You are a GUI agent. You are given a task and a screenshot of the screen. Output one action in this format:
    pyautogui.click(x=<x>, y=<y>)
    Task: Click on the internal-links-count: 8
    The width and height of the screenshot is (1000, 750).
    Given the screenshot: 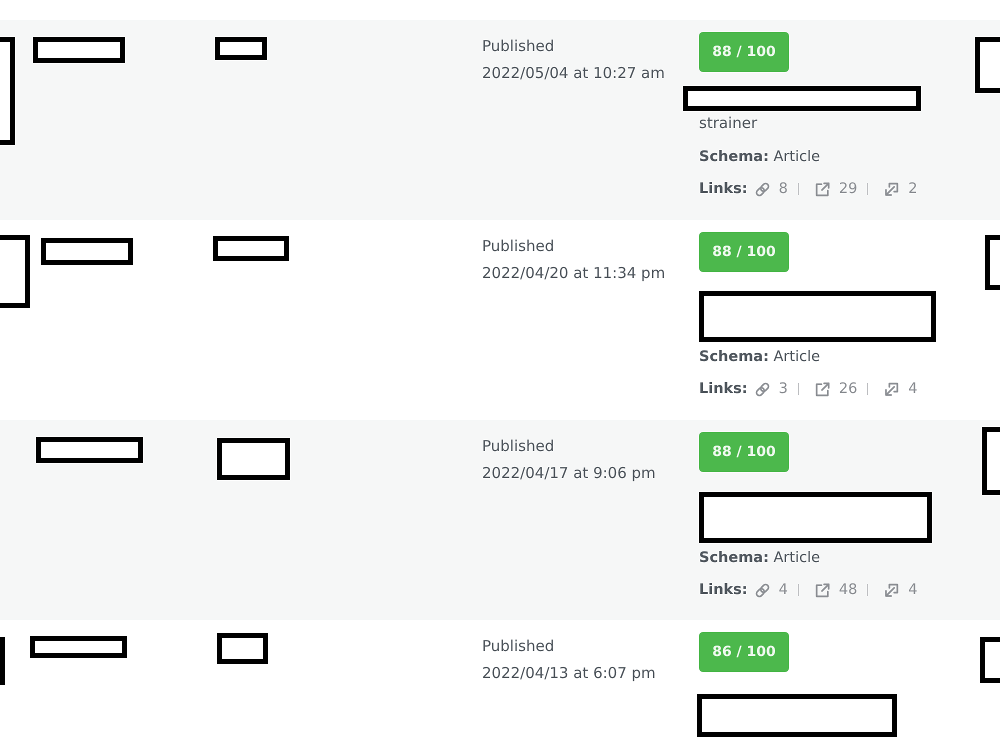 What is the action you would take?
    pyautogui.click(x=783, y=189)
    